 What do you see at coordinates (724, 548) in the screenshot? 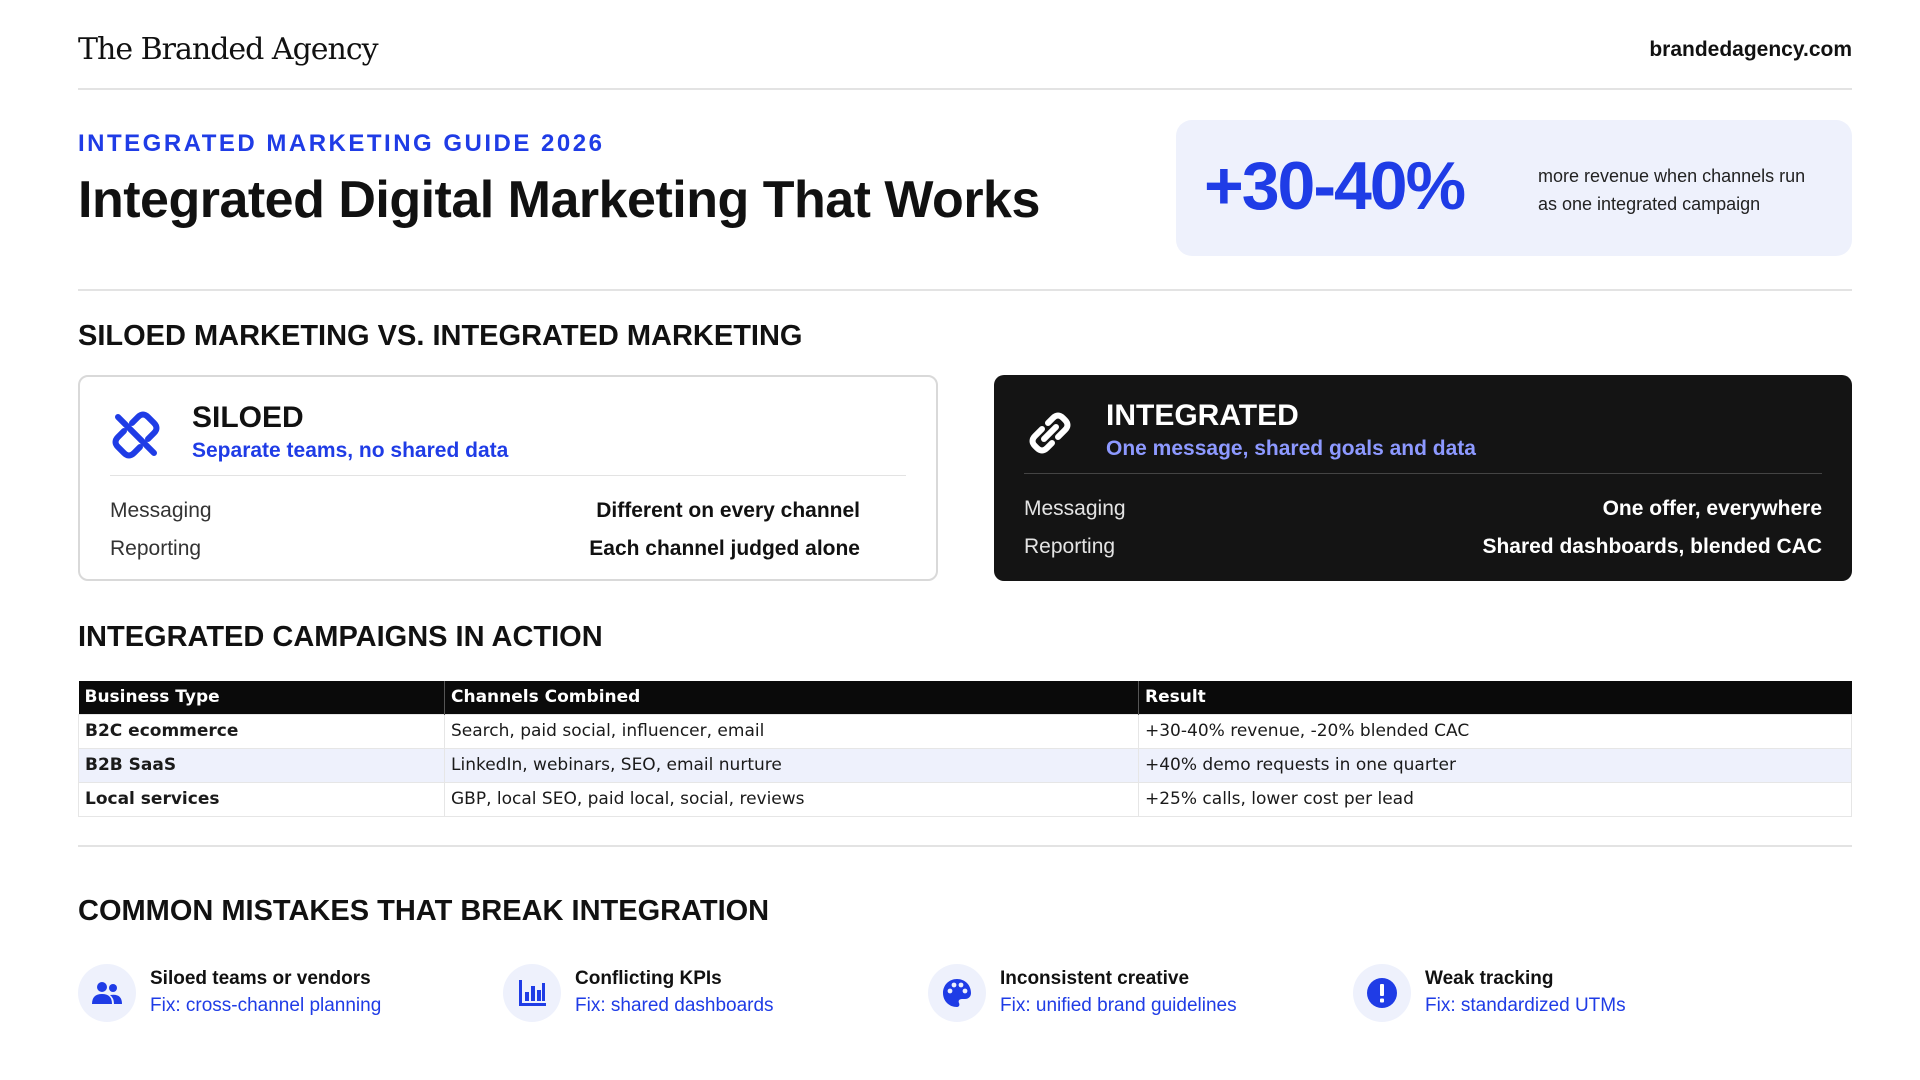
I see `row-value: Each channel judged alone` at bounding box center [724, 548].